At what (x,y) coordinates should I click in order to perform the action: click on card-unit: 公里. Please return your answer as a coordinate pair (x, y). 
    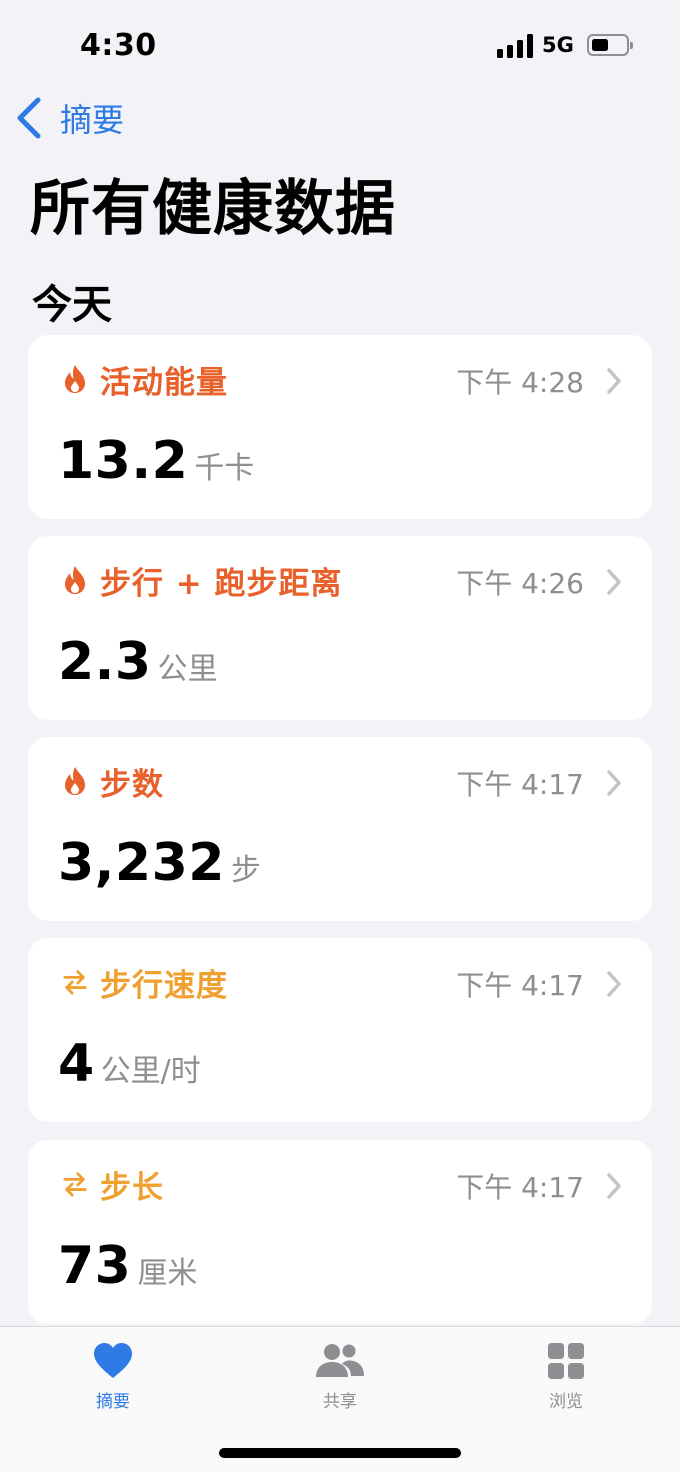
    Looking at the image, I should click on (187, 669).